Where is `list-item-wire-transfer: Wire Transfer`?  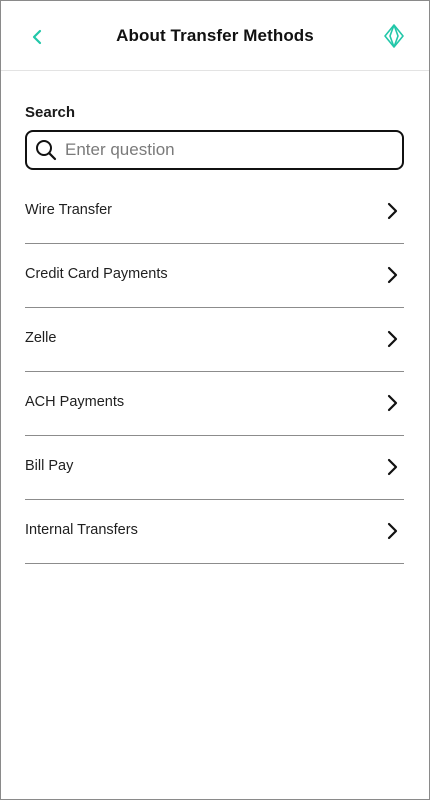 list-item-wire-transfer: Wire Transfer is located at coordinates (214, 212).